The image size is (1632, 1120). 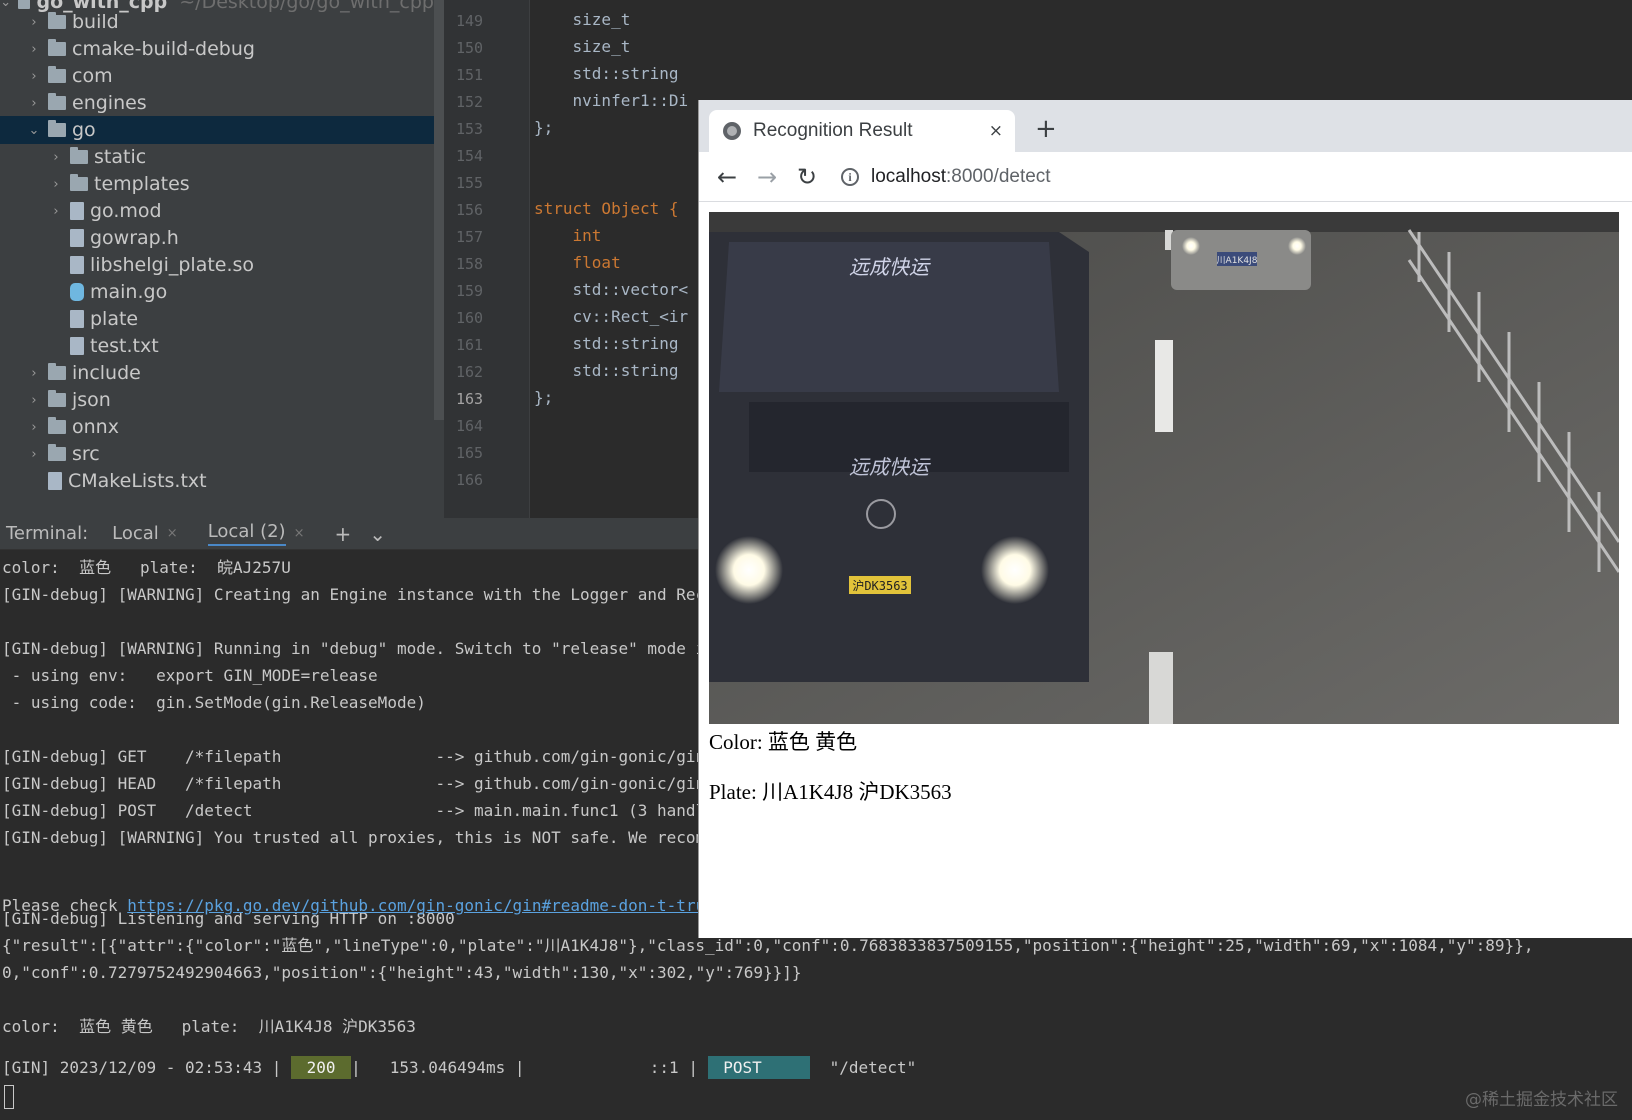 I want to click on line-number: 158, so click(x=470, y=264).